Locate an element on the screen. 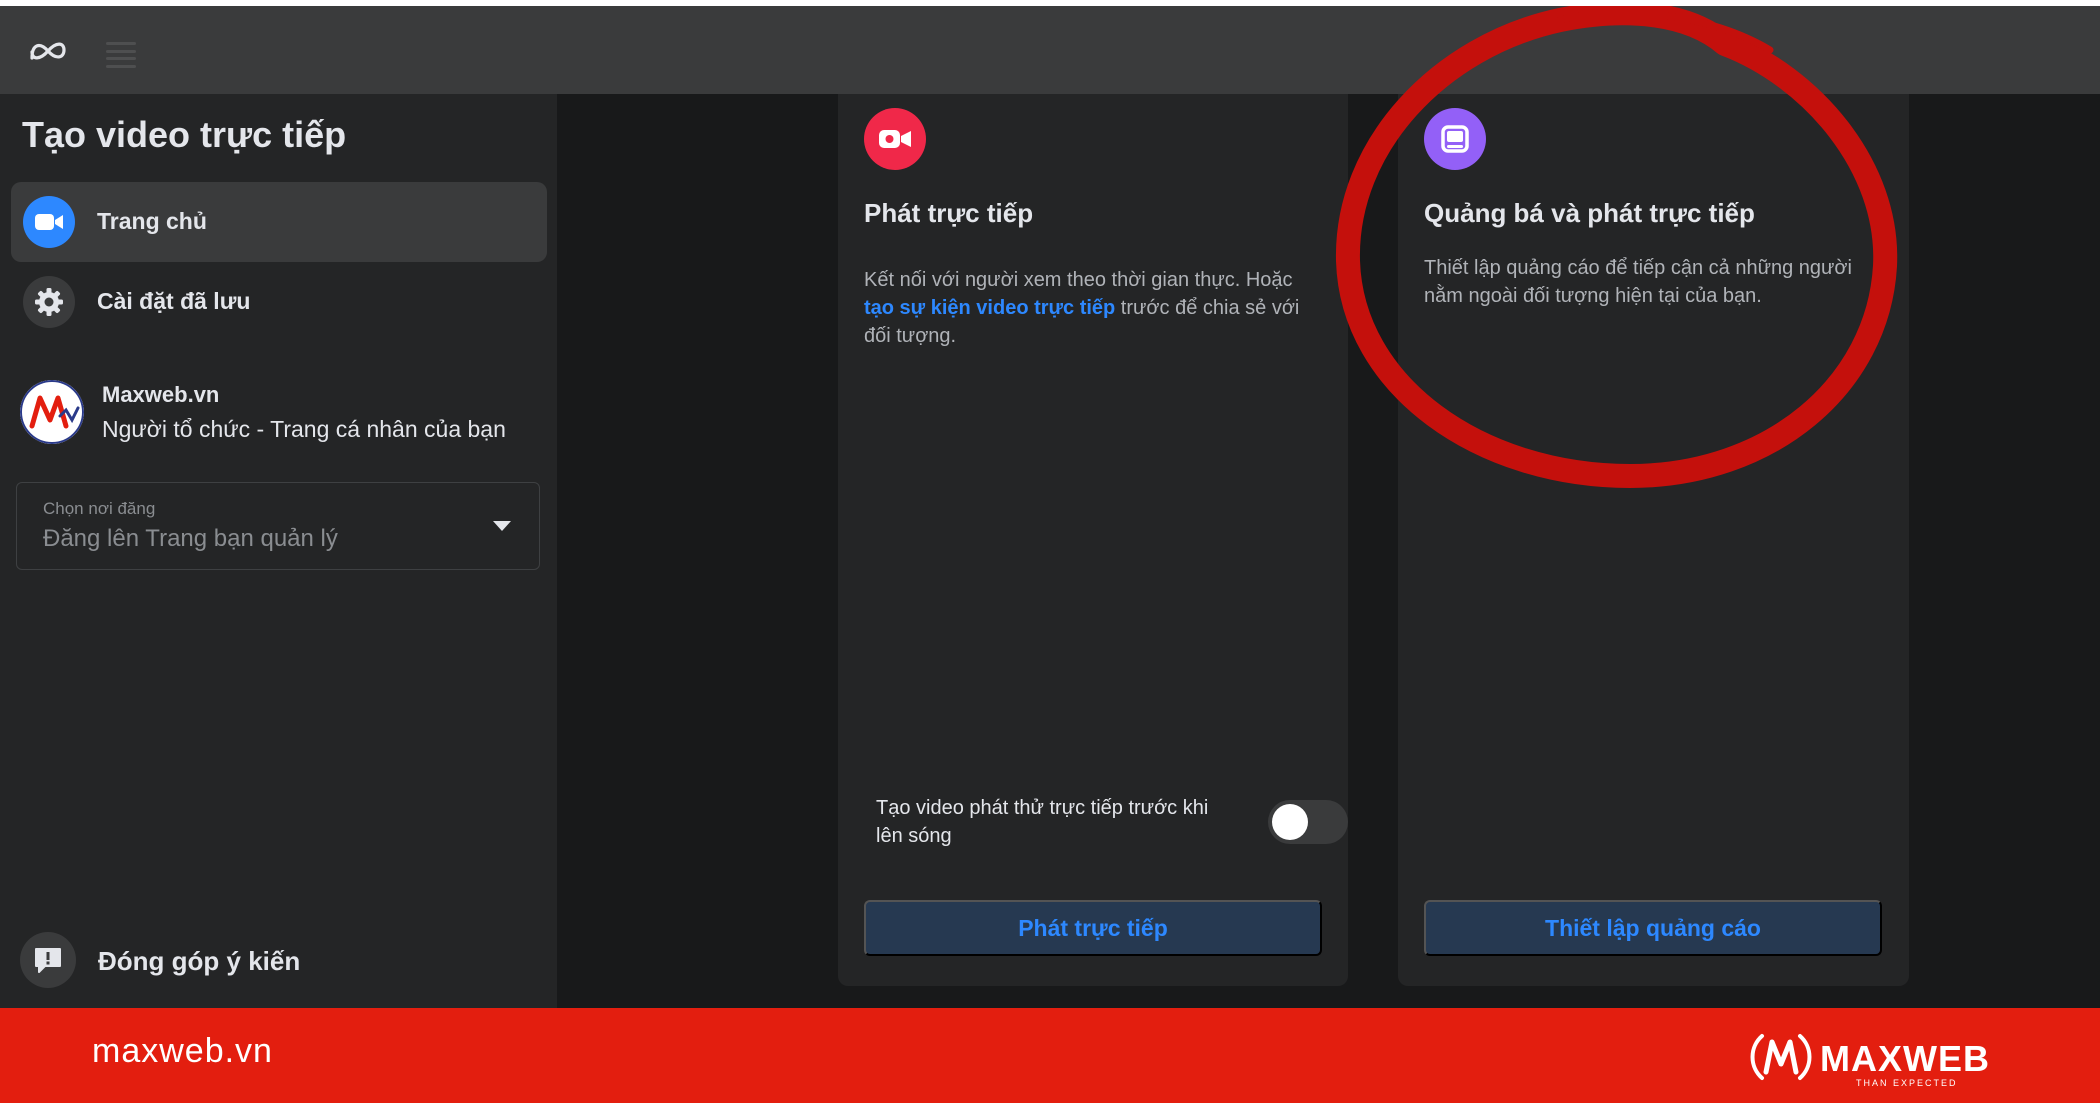 This screenshot has width=2100, height=1103. setup-ad-button: Thiết lập quảng cáo is located at coordinates (1653, 928).